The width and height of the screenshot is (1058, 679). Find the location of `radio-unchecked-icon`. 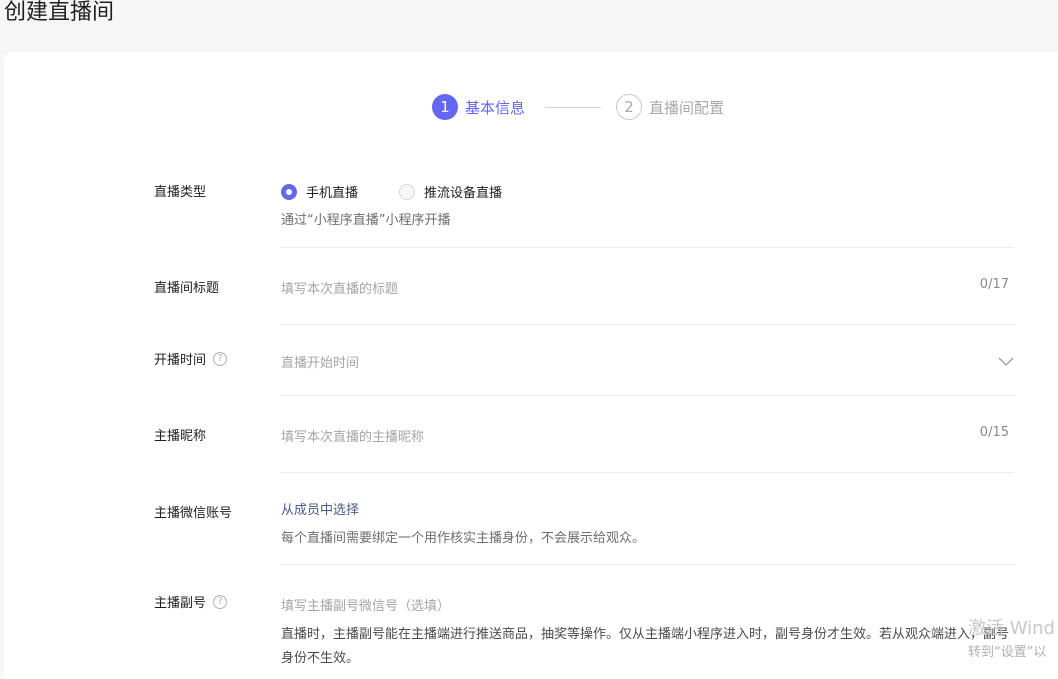

radio-unchecked-icon is located at coordinates (407, 191).